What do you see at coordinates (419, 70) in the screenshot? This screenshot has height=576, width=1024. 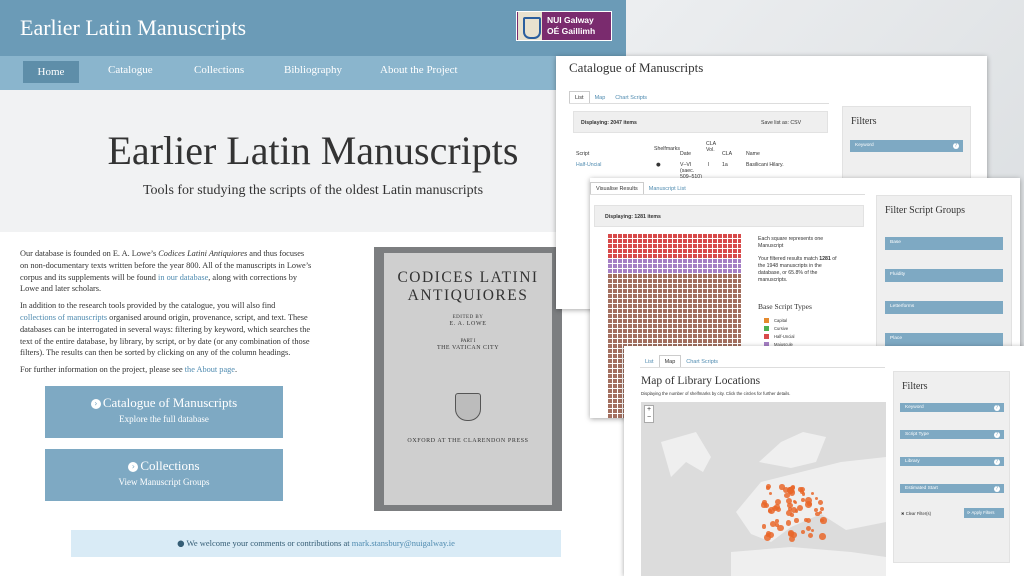 I see `nav-about: About the Project` at bounding box center [419, 70].